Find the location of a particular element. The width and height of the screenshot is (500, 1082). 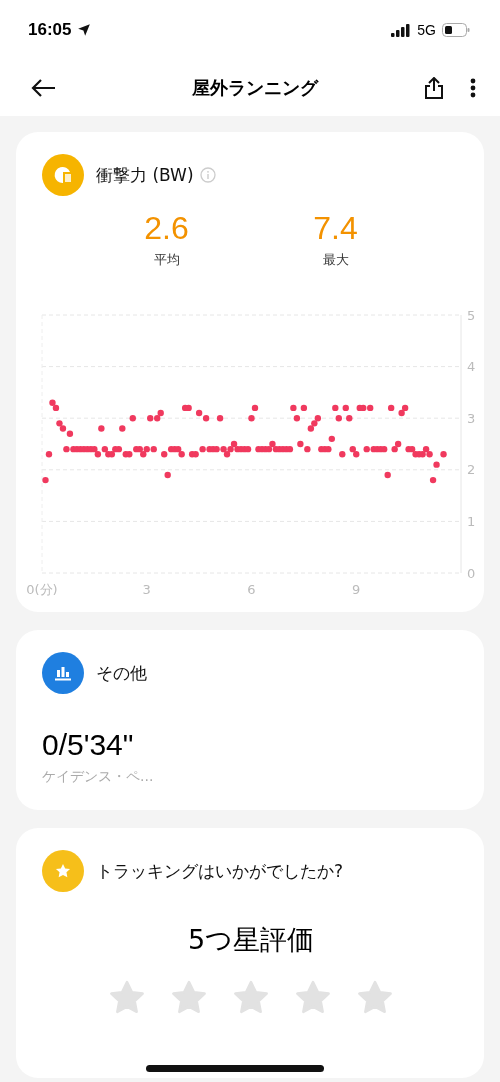

y-axis-label: 1 is located at coordinates (471, 521).